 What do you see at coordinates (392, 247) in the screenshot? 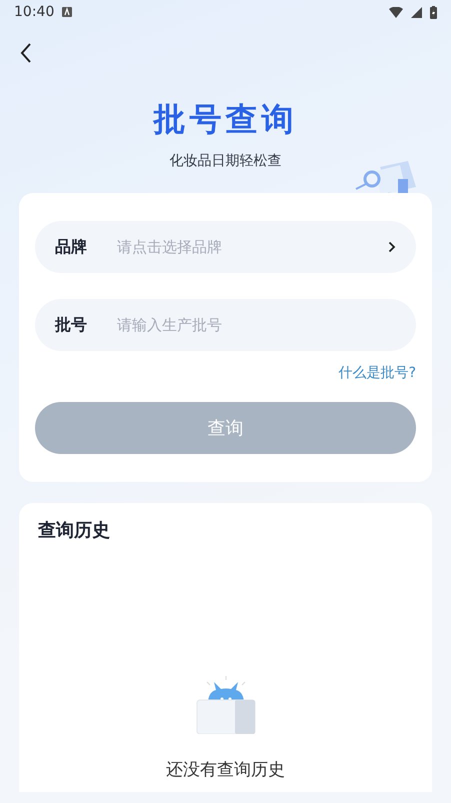
I see `chevron-right-icon` at bounding box center [392, 247].